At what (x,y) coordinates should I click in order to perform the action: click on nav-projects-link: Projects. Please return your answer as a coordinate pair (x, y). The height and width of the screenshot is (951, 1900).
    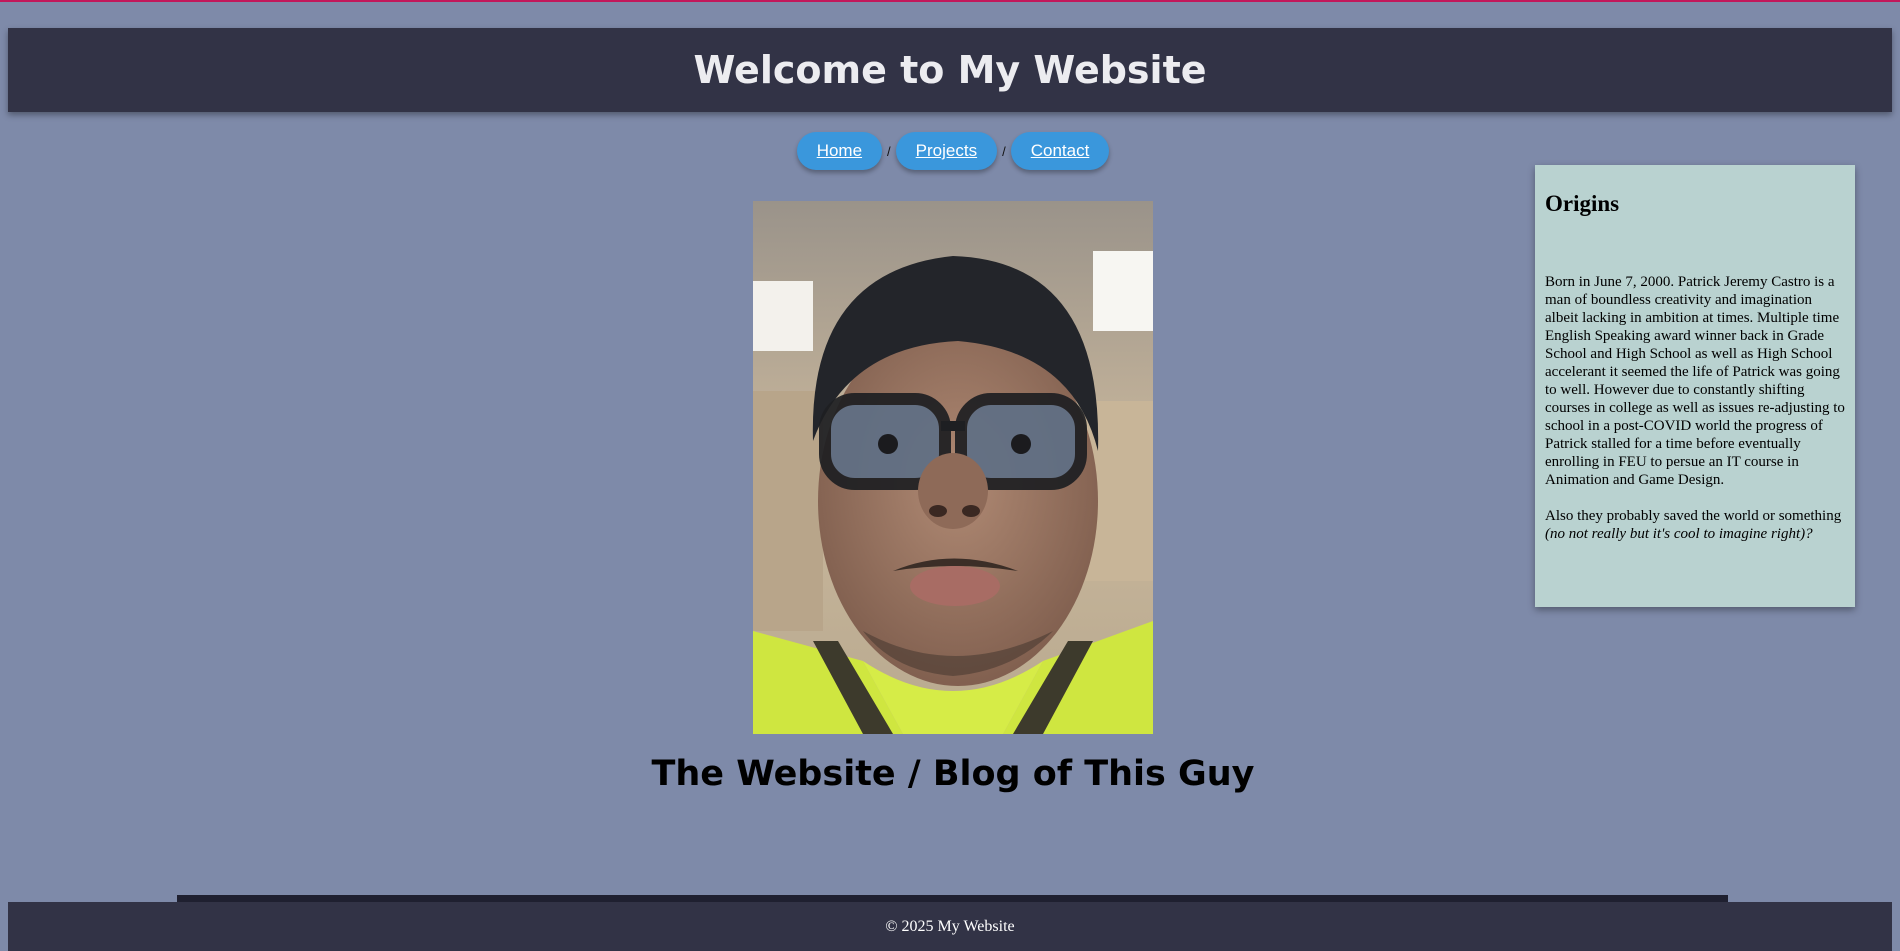
    Looking at the image, I should click on (946, 151).